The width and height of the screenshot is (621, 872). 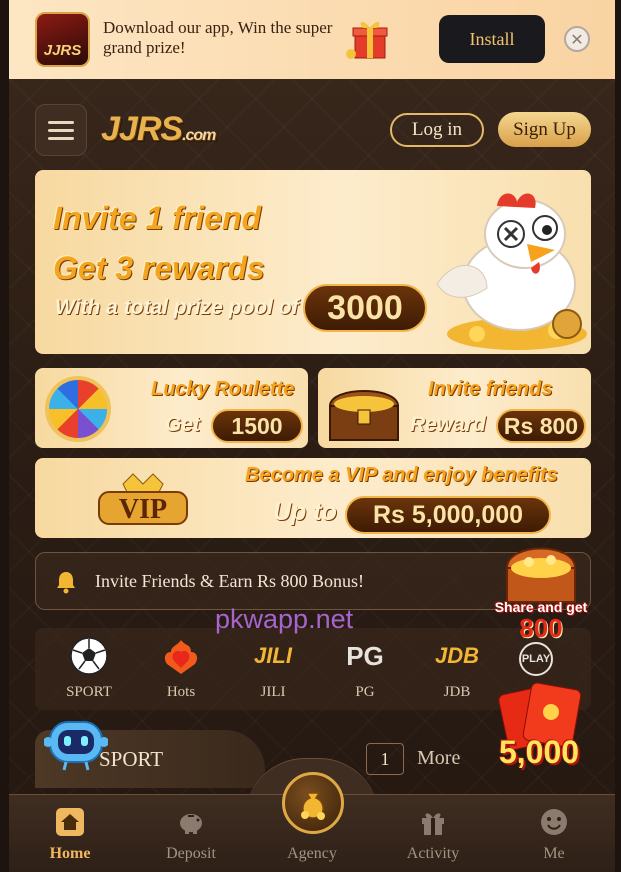 I want to click on invite-title: Invite friends, so click(x=490, y=389).